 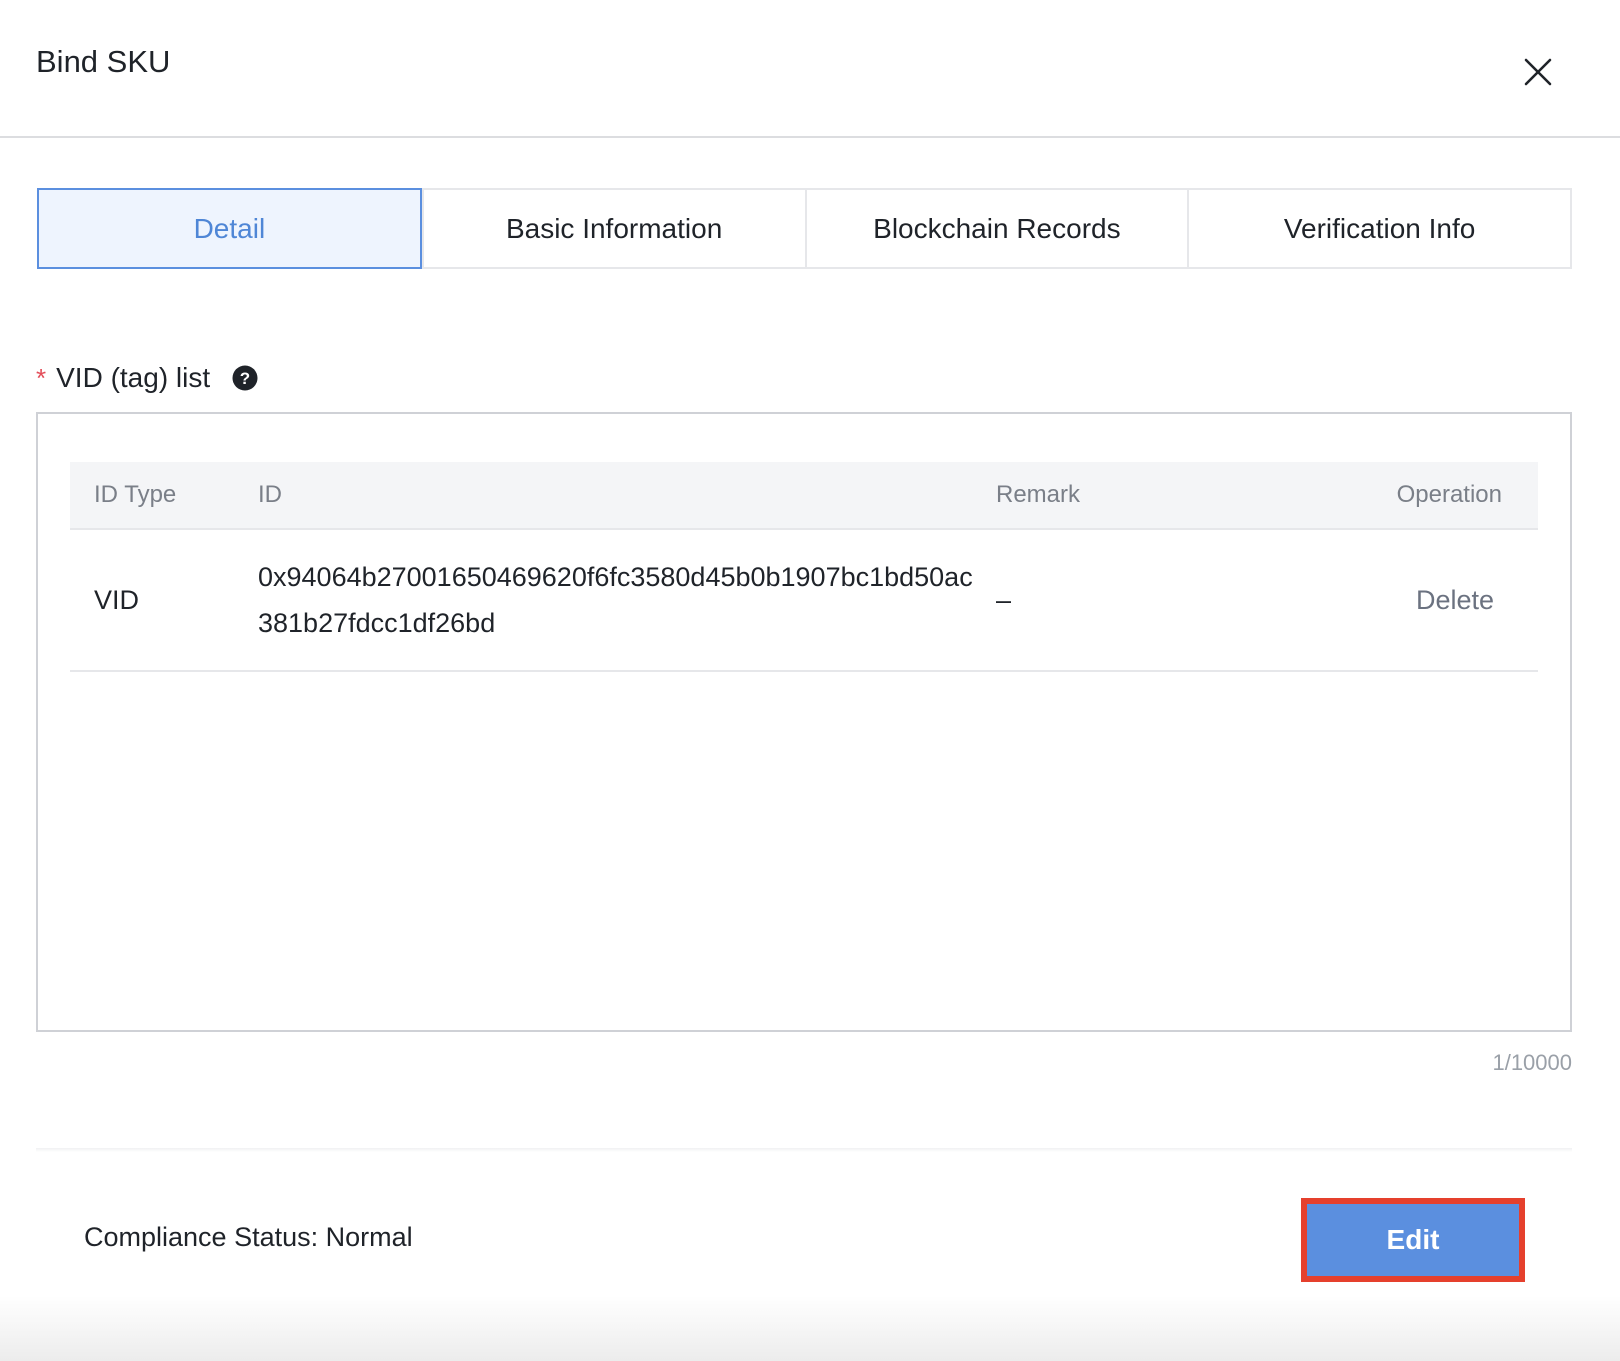 I want to click on tab-blockchain-records: Blockchain Records, so click(x=996, y=228).